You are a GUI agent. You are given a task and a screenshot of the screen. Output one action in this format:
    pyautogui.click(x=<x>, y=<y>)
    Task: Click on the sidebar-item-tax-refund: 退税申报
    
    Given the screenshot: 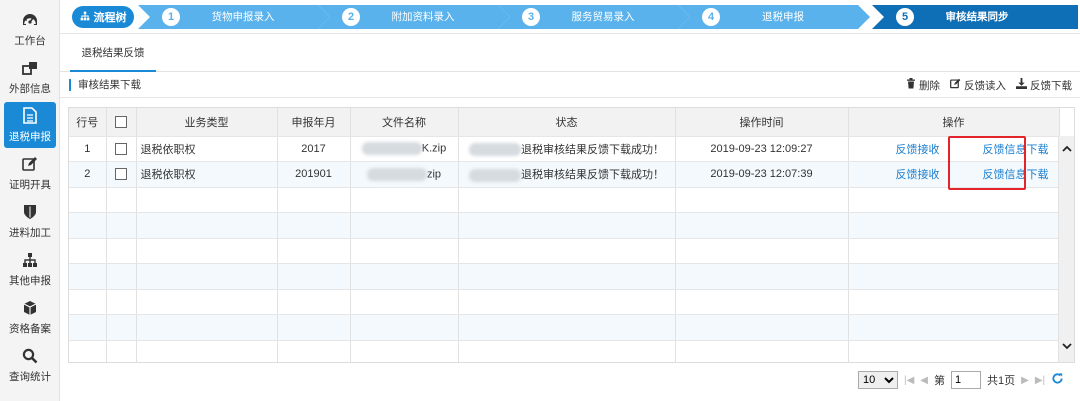 What is the action you would take?
    pyautogui.click(x=30, y=125)
    